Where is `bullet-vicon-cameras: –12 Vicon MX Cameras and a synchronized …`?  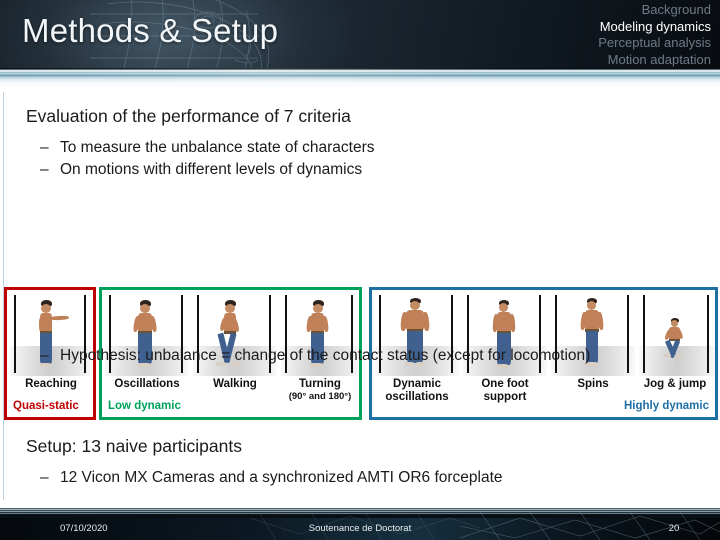
bullet-vicon-cameras: –12 Vicon MX Cameras and a synchronized … is located at coordinates (370, 478).